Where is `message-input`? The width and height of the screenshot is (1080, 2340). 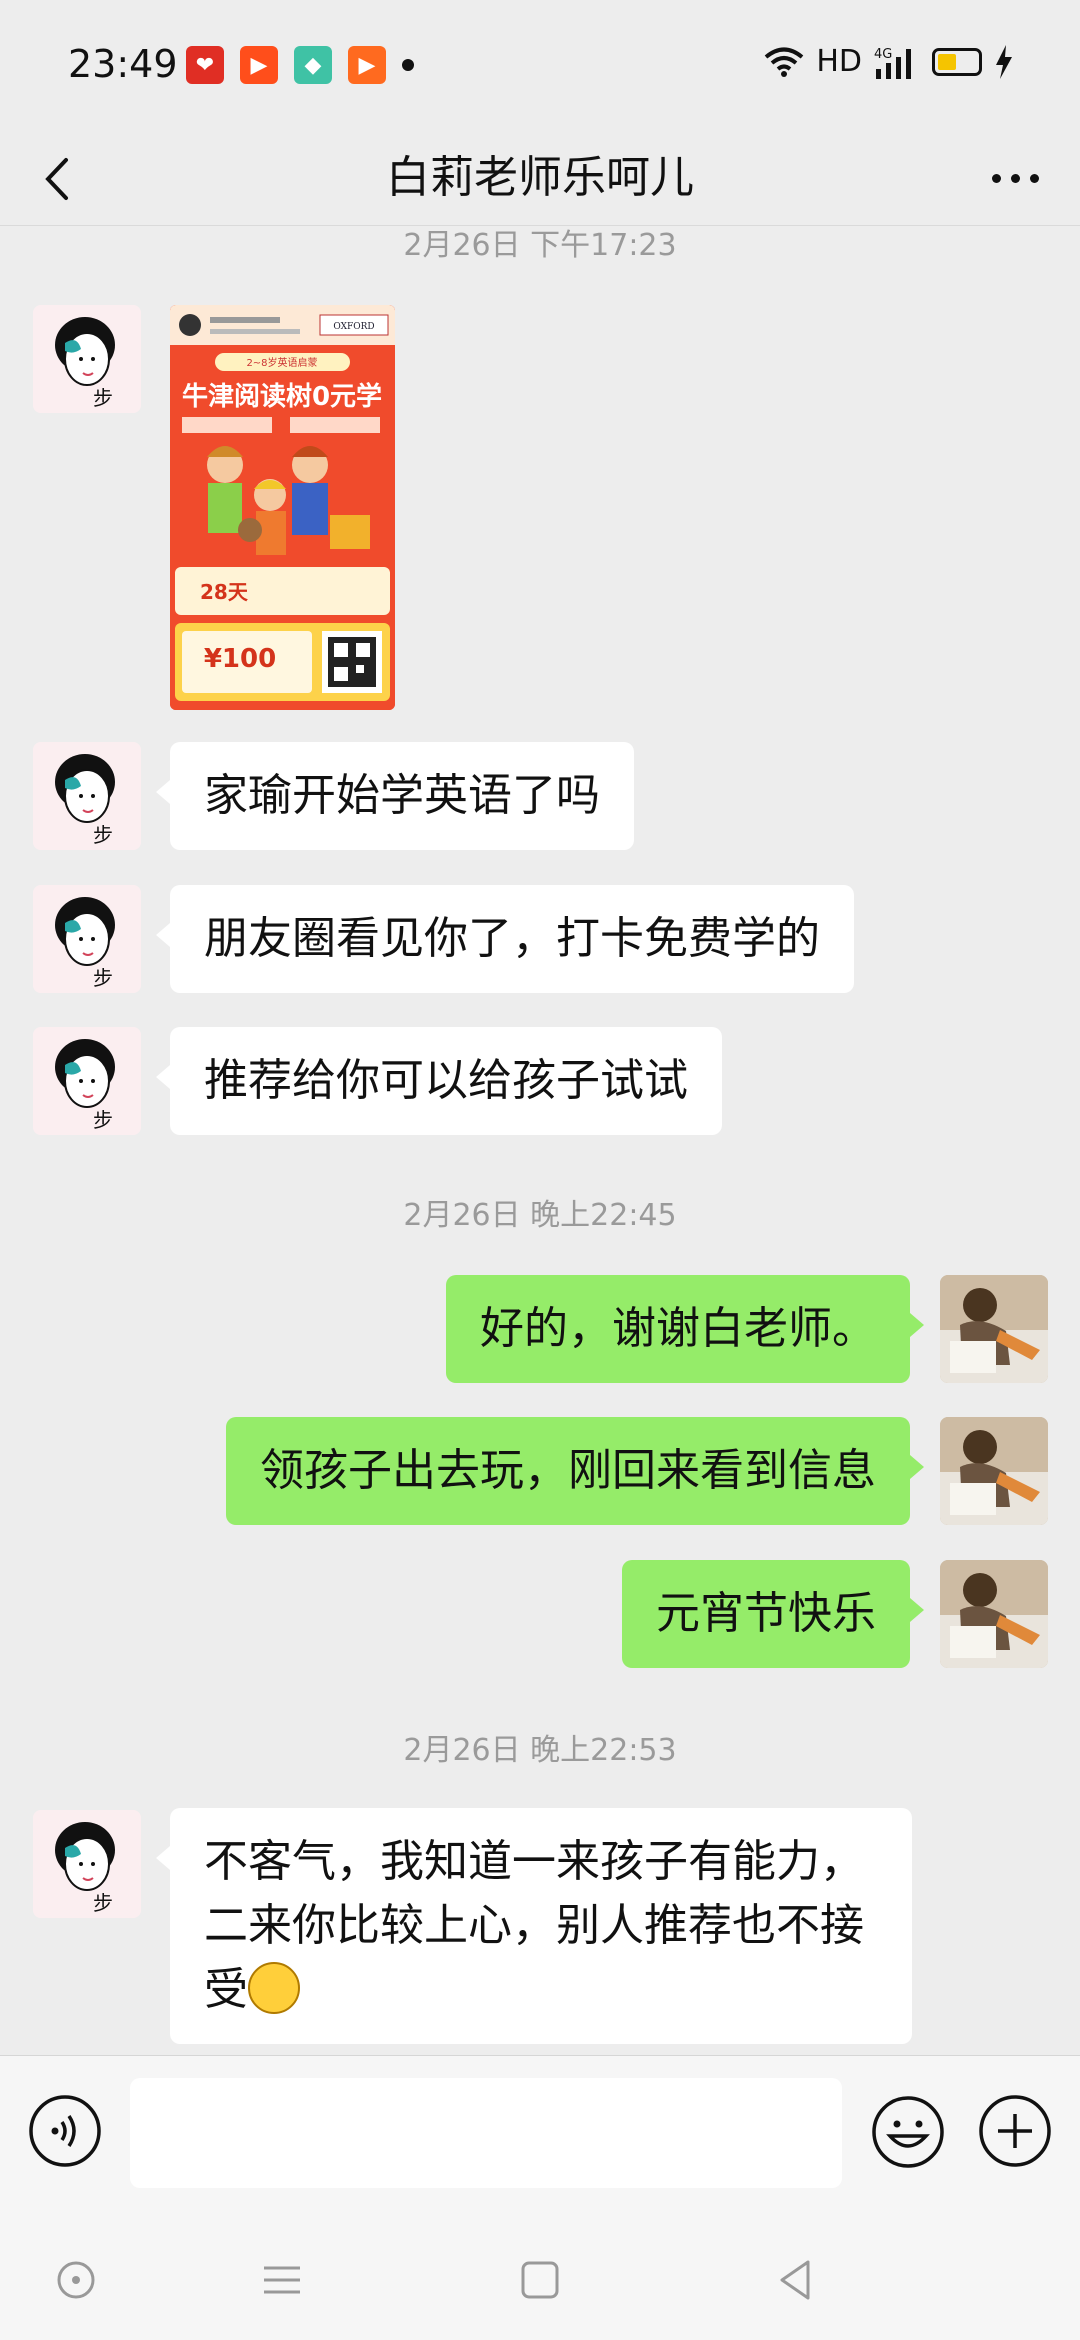
message-input is located at coordinates (486, 2133).